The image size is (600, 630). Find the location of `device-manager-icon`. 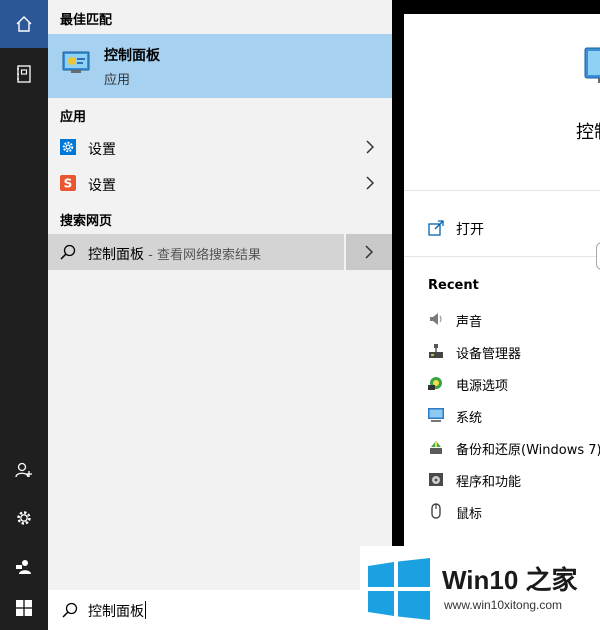

device-manager-icon is located at coordinates (436, 351).